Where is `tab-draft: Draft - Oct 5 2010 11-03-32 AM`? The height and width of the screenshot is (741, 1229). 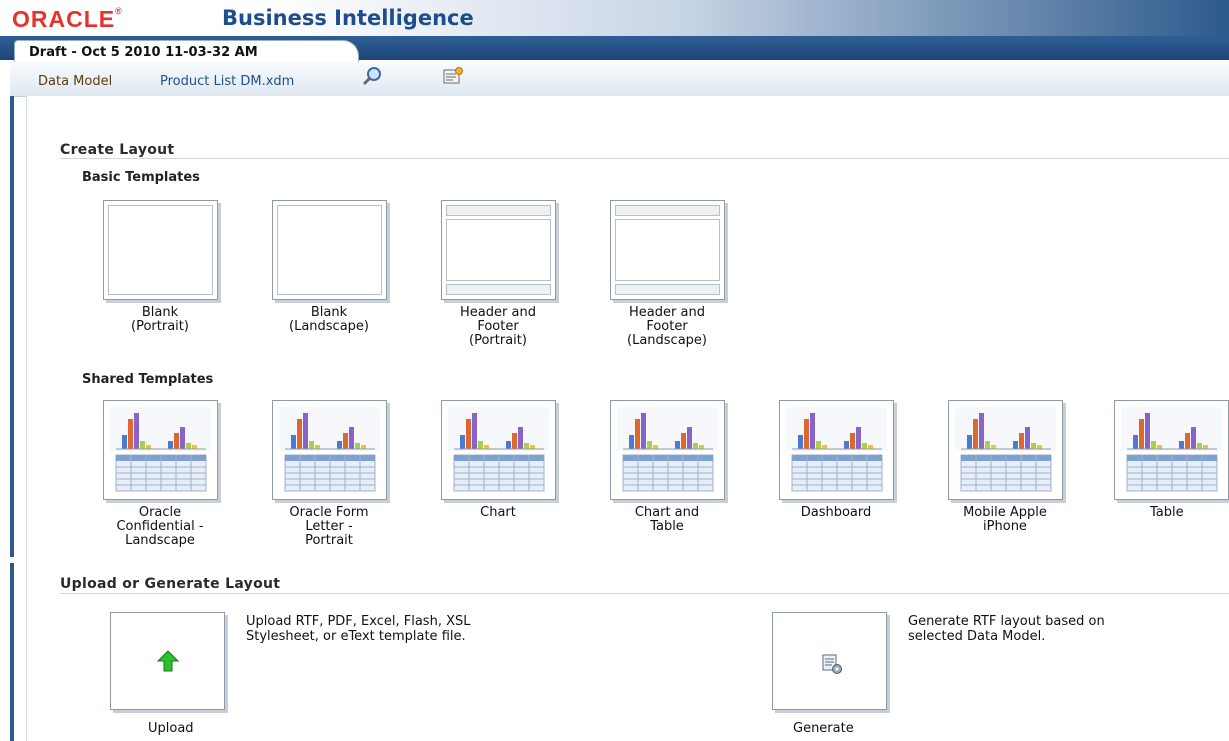 tab-draft: Draft - Oct 5 2010 11-03-32 AM is located at coordinates (186, 51).